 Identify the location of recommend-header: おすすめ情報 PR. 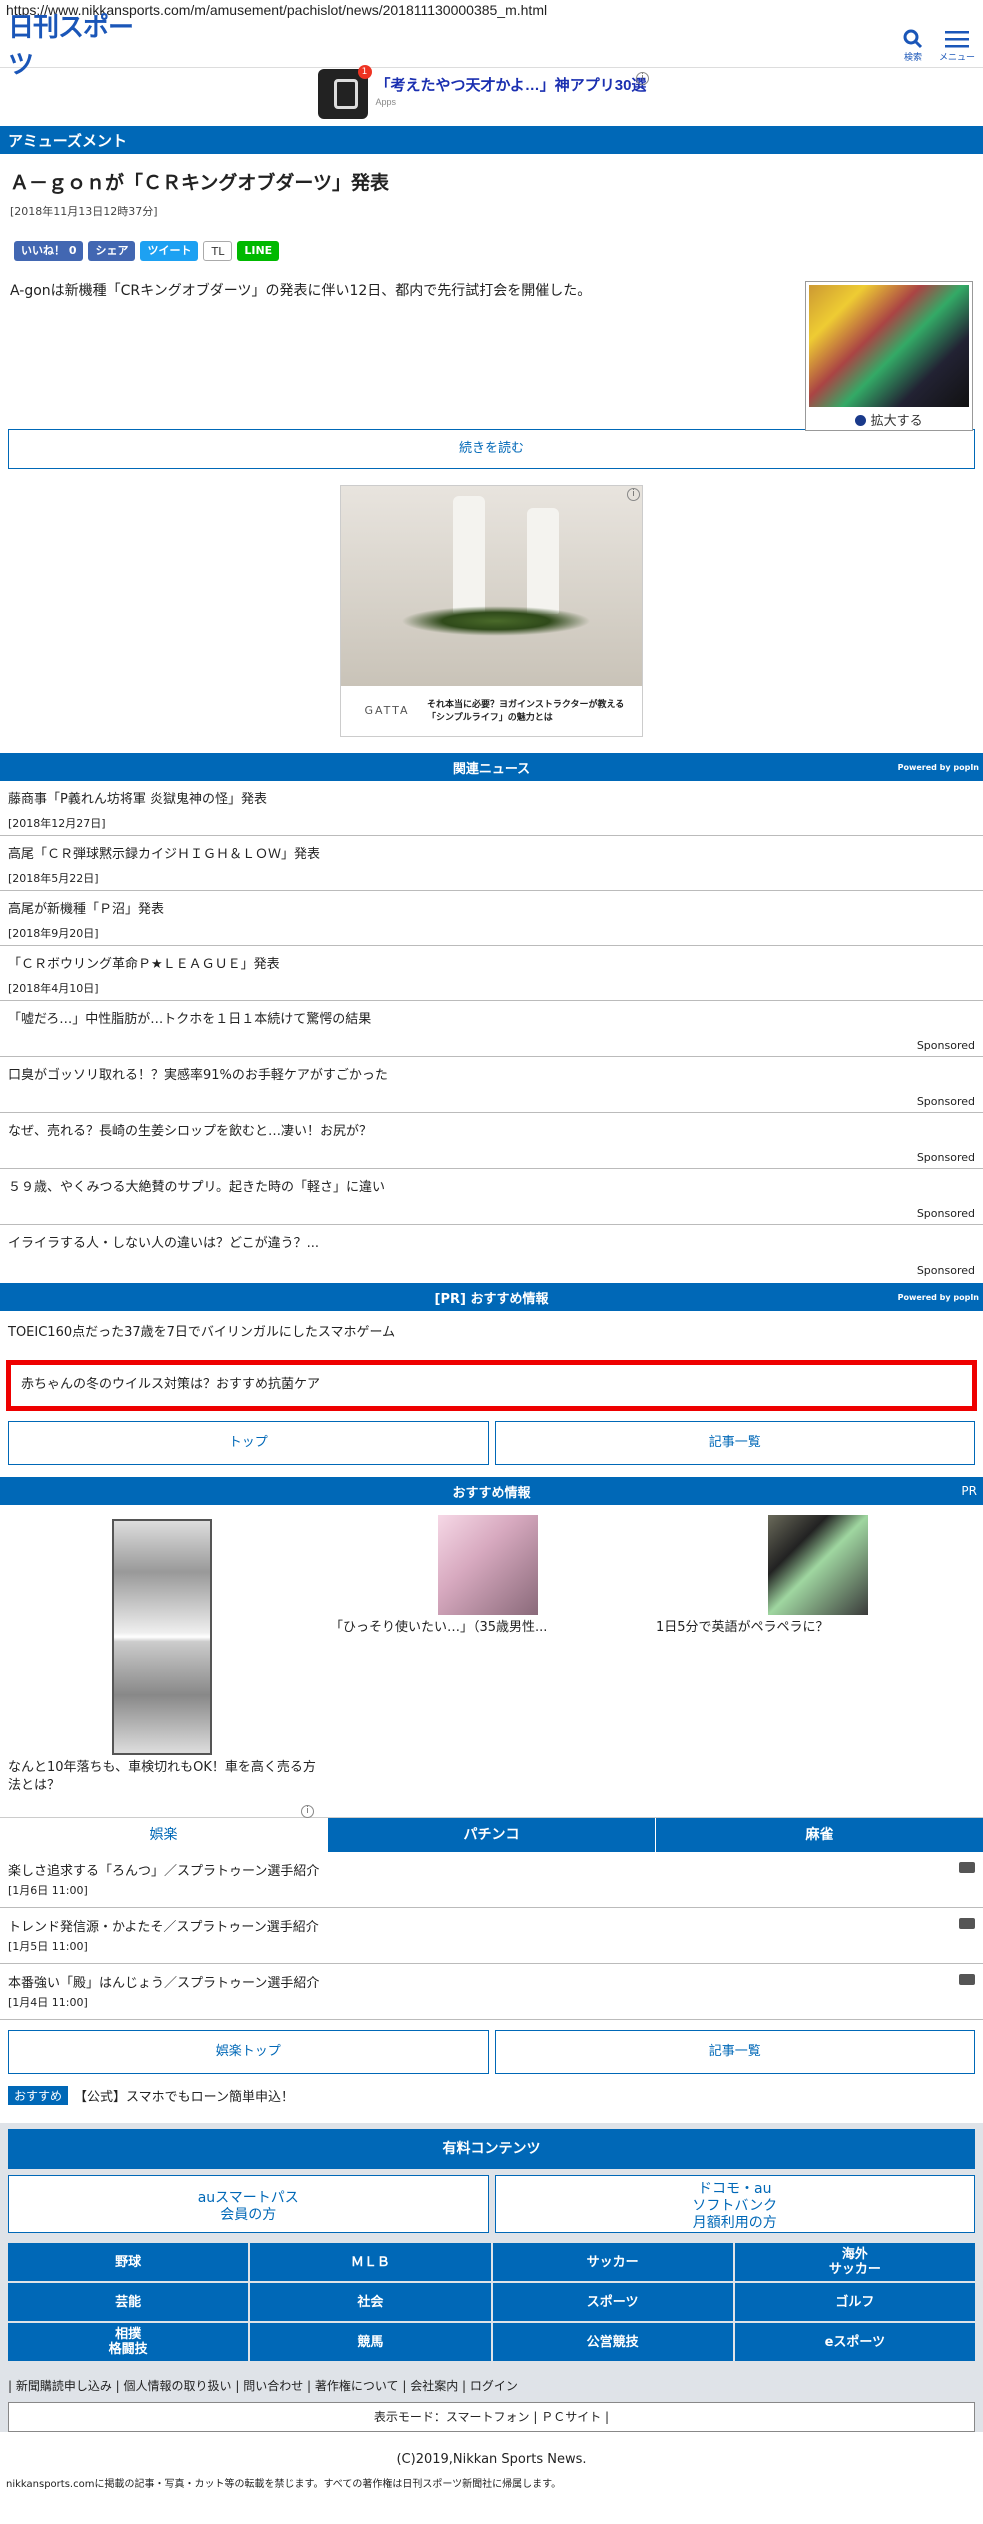
(491, 1491).